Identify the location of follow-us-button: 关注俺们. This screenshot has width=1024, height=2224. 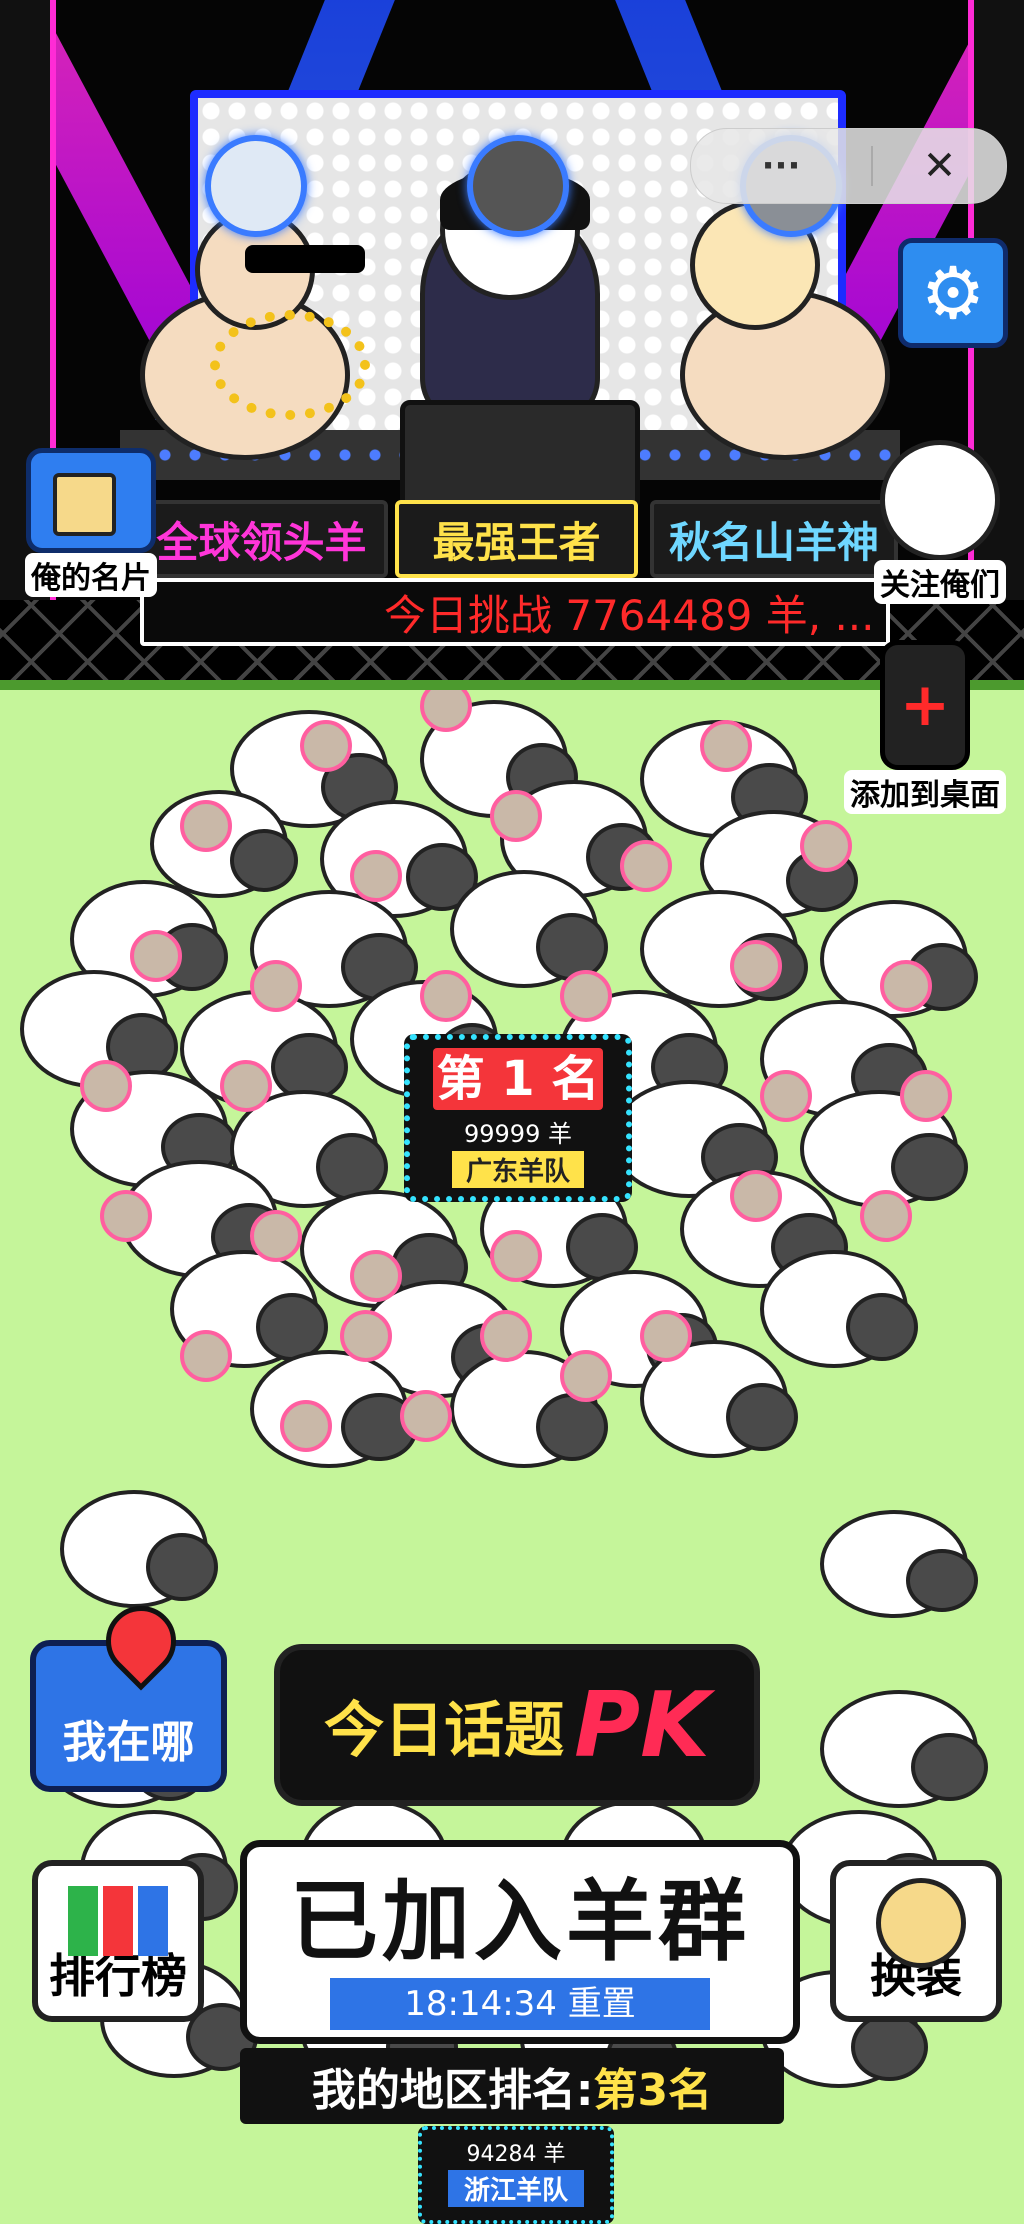
(940, 522).